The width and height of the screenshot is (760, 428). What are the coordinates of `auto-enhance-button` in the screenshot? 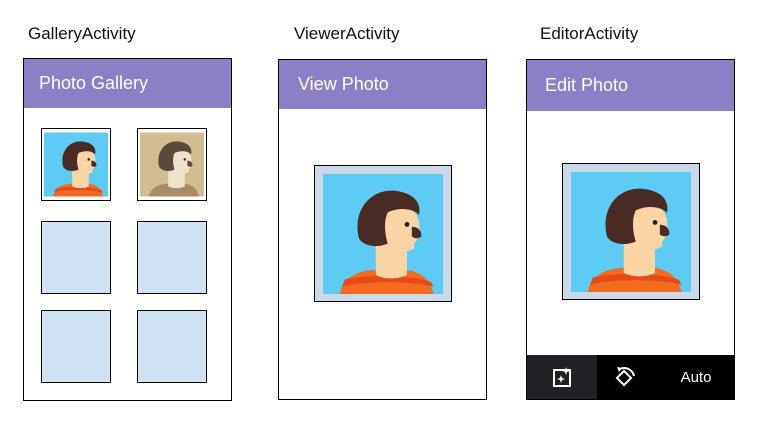 It's located at (563, 377).